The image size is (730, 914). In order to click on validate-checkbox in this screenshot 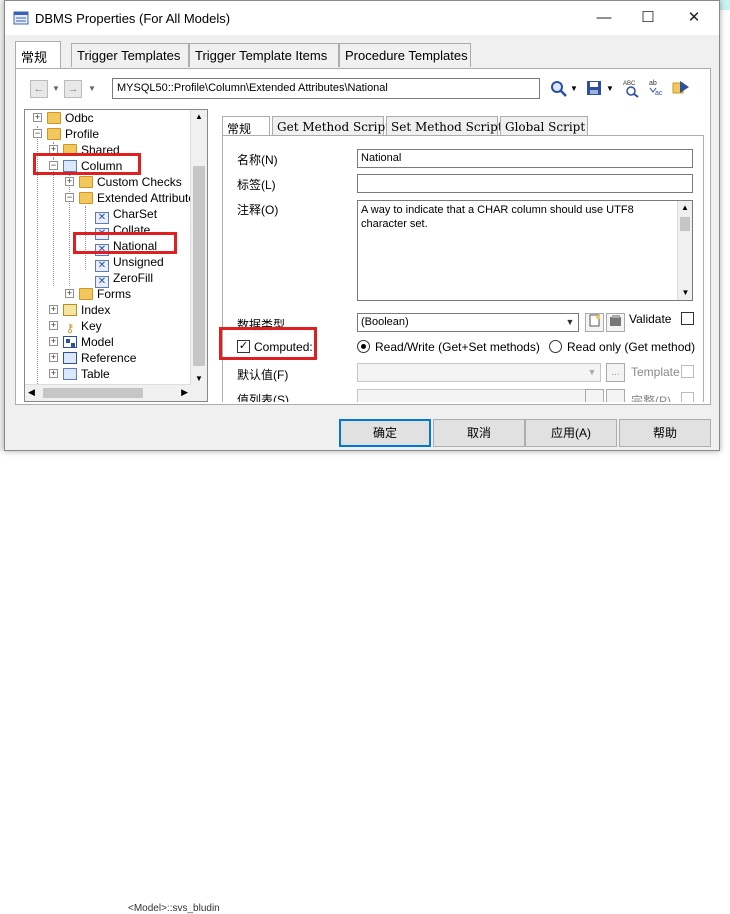, I will do `click(687, 318)`.